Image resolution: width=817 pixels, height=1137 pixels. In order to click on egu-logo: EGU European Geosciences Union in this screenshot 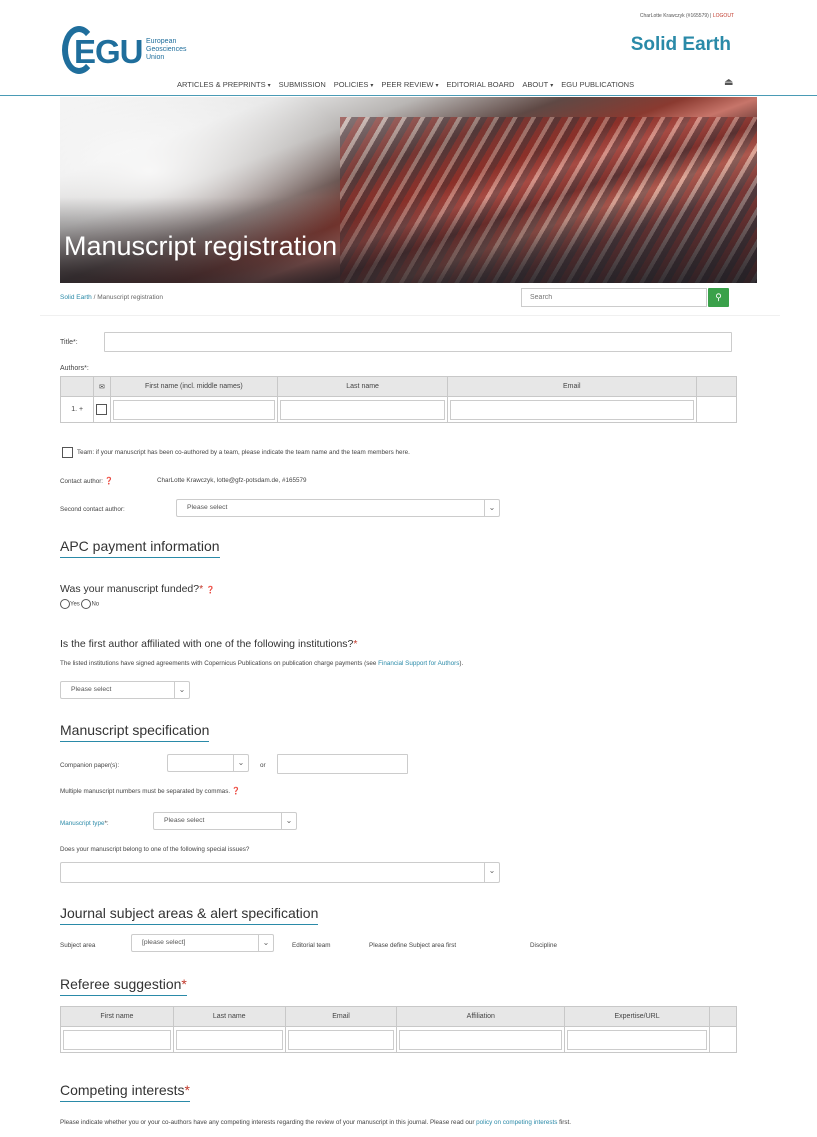, I will do `click(124, 48)`.